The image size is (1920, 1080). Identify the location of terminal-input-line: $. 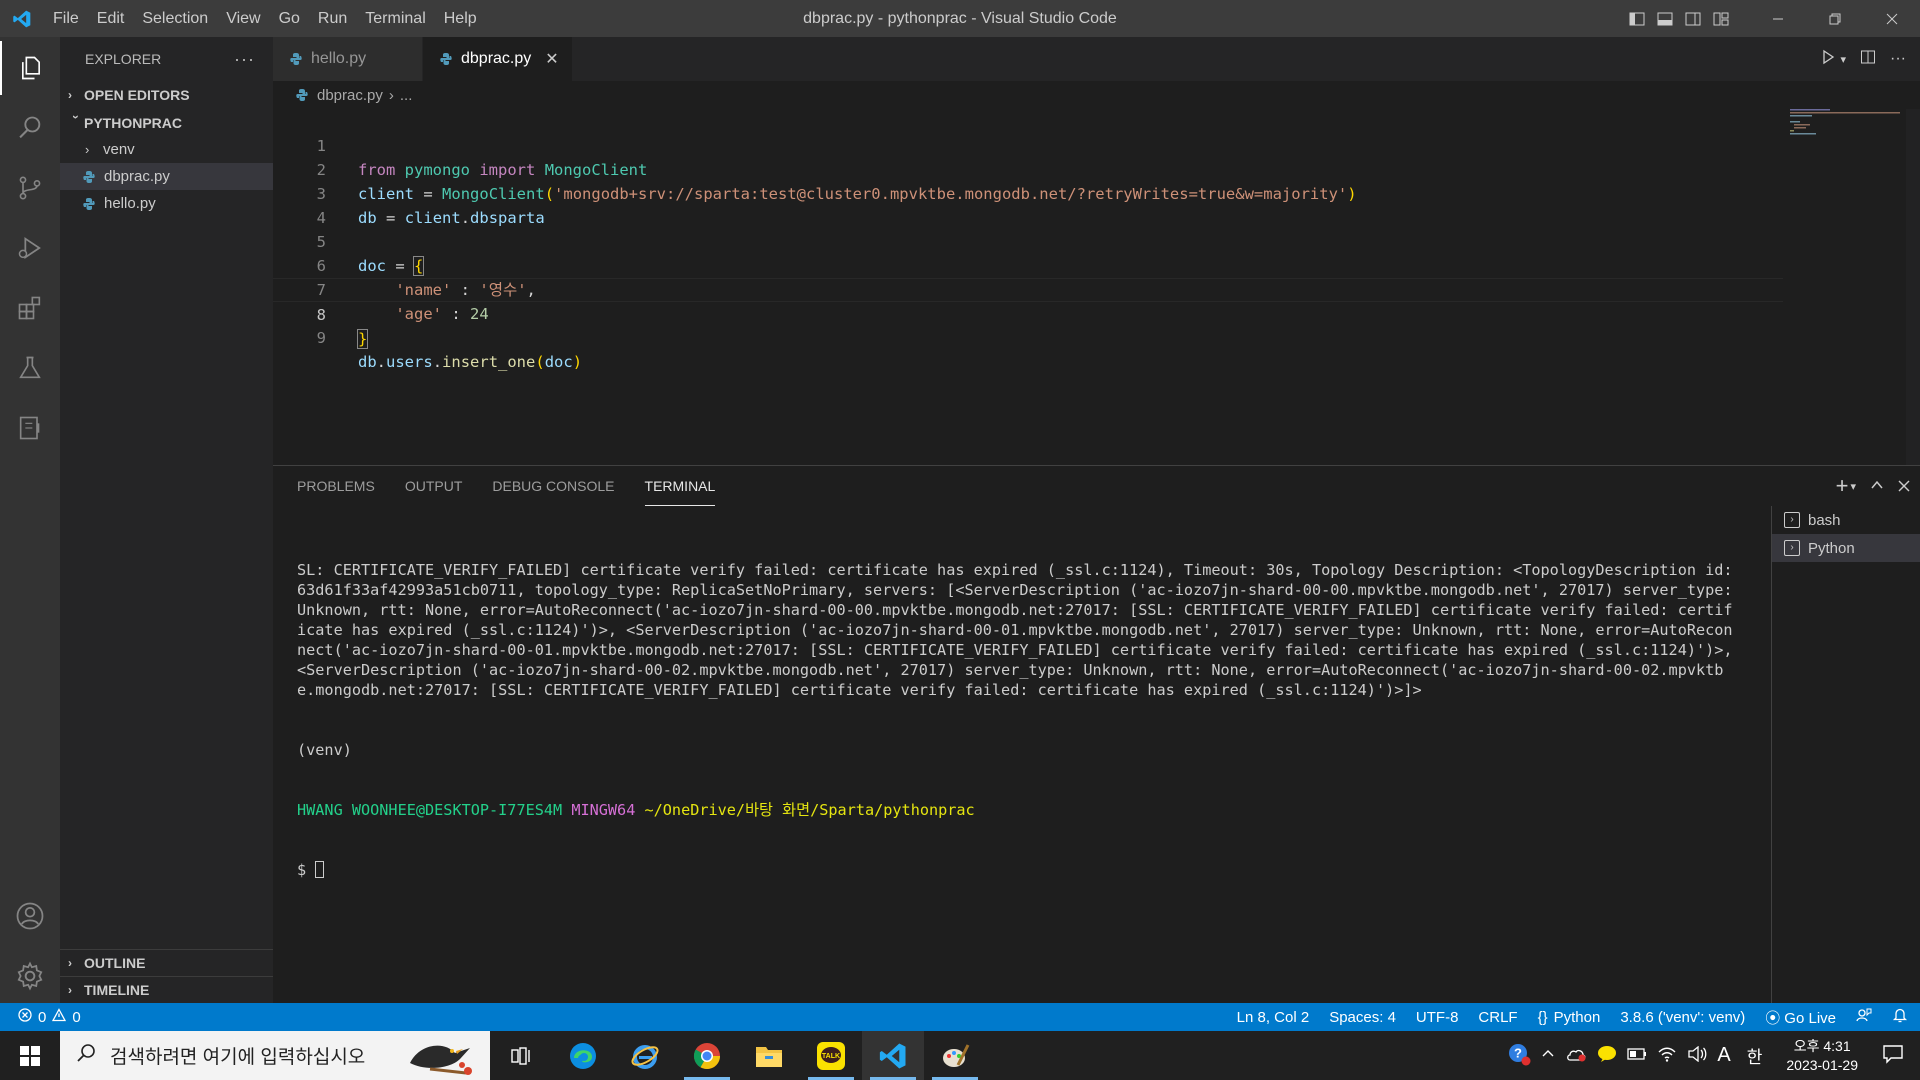
(1017, 870).